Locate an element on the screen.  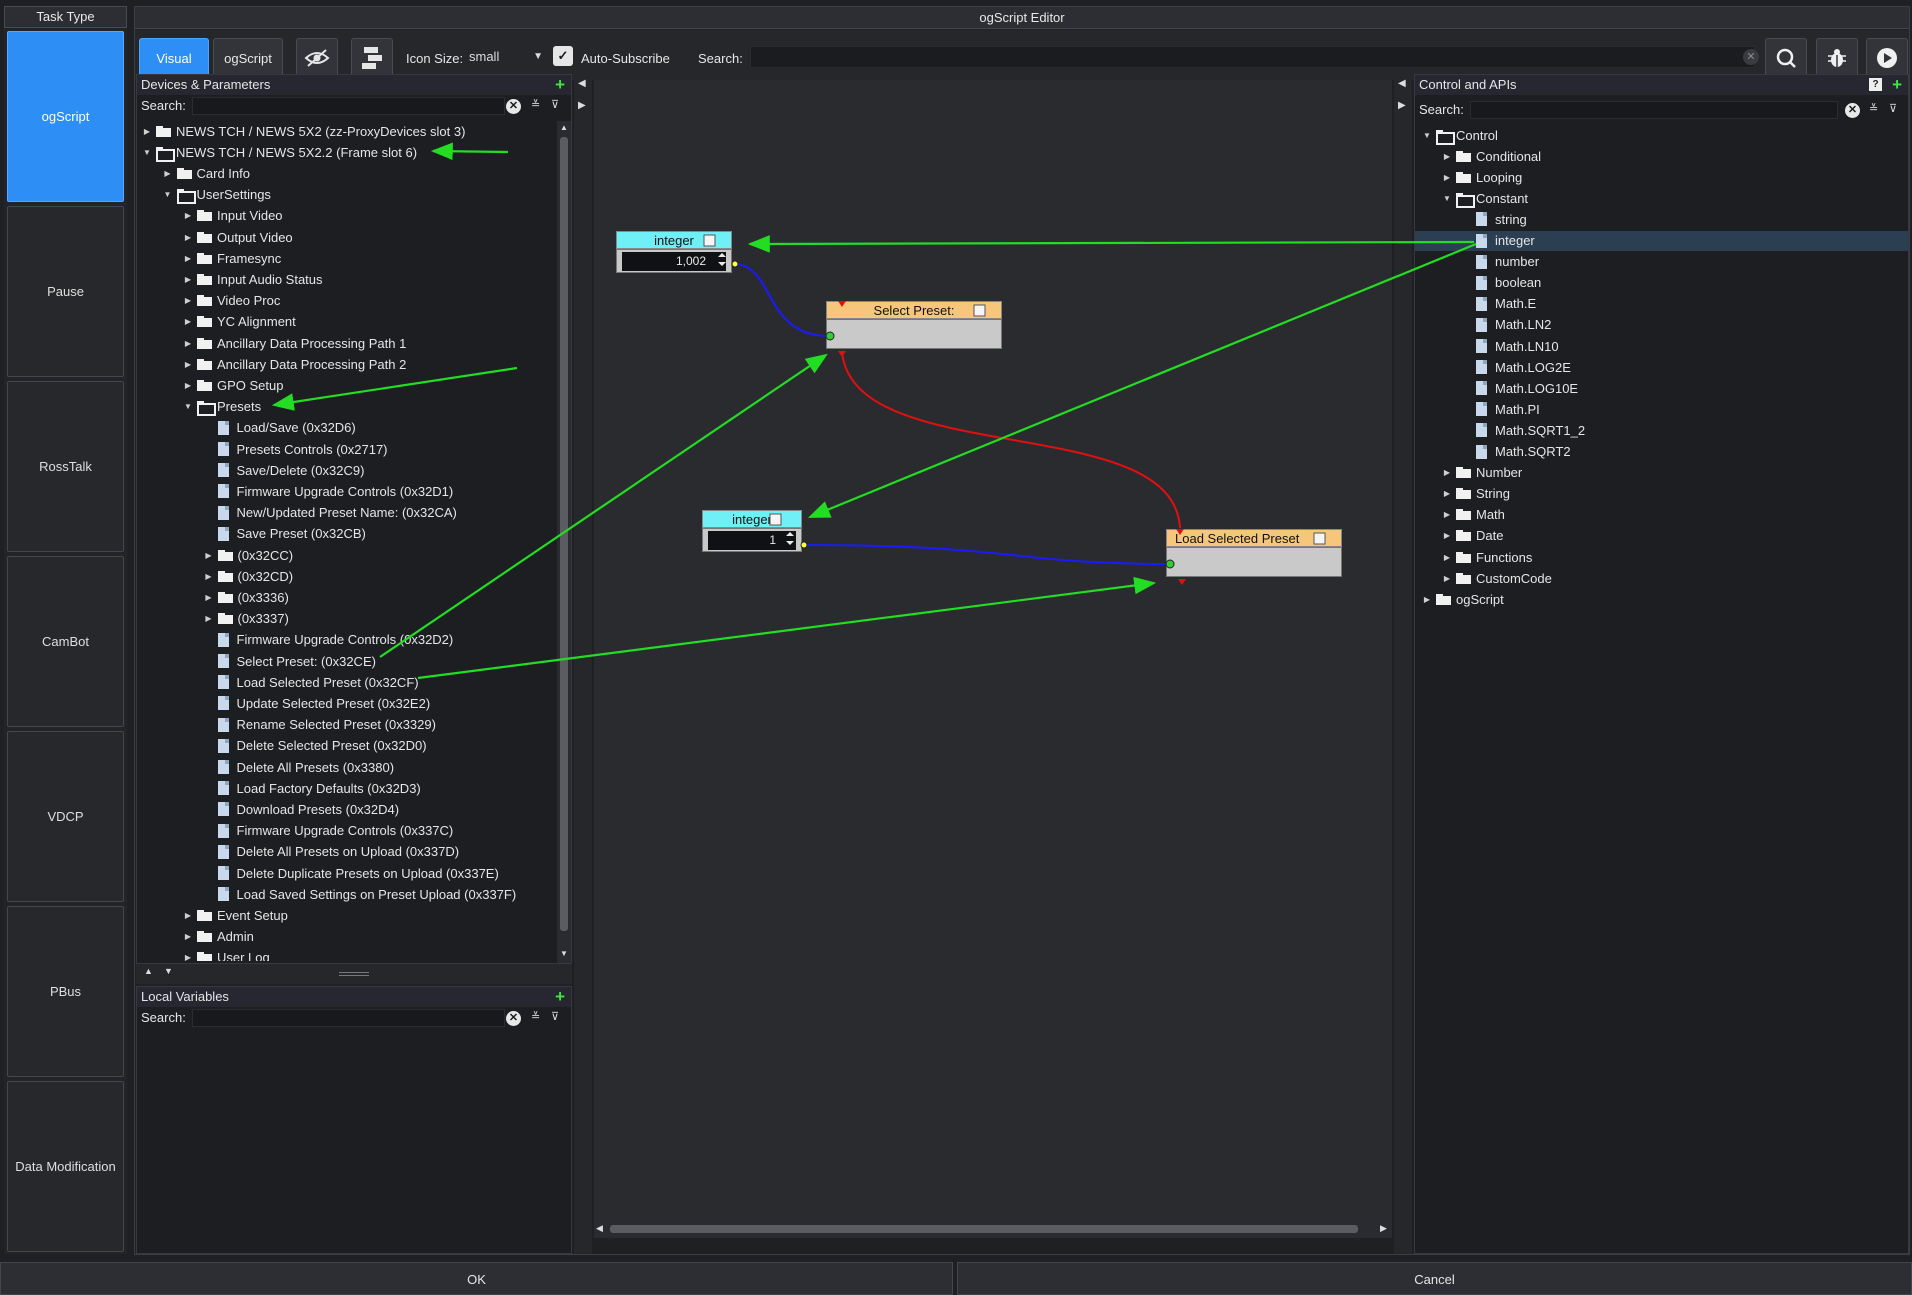
tree-folder: ▶ Ancillary Data Processing Path 2 is located at coordinates (346, 364).